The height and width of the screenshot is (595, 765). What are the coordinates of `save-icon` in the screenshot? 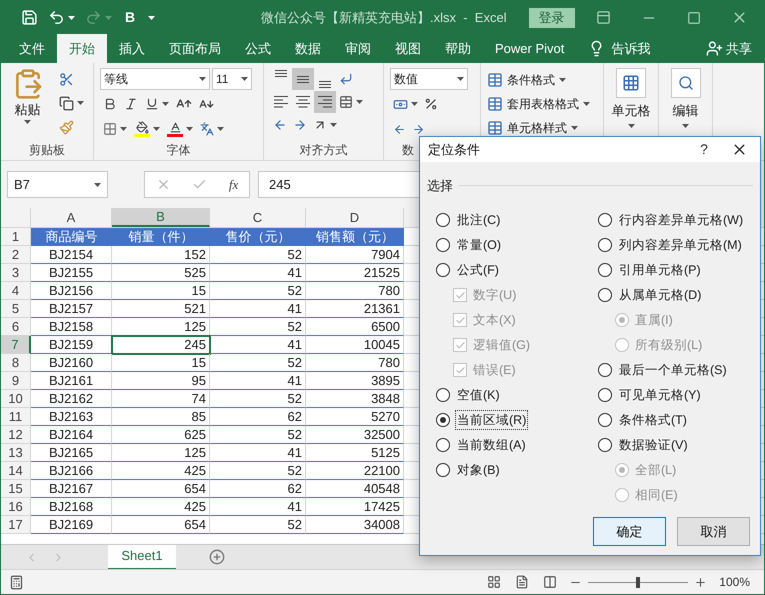 It's located at (29, 17).